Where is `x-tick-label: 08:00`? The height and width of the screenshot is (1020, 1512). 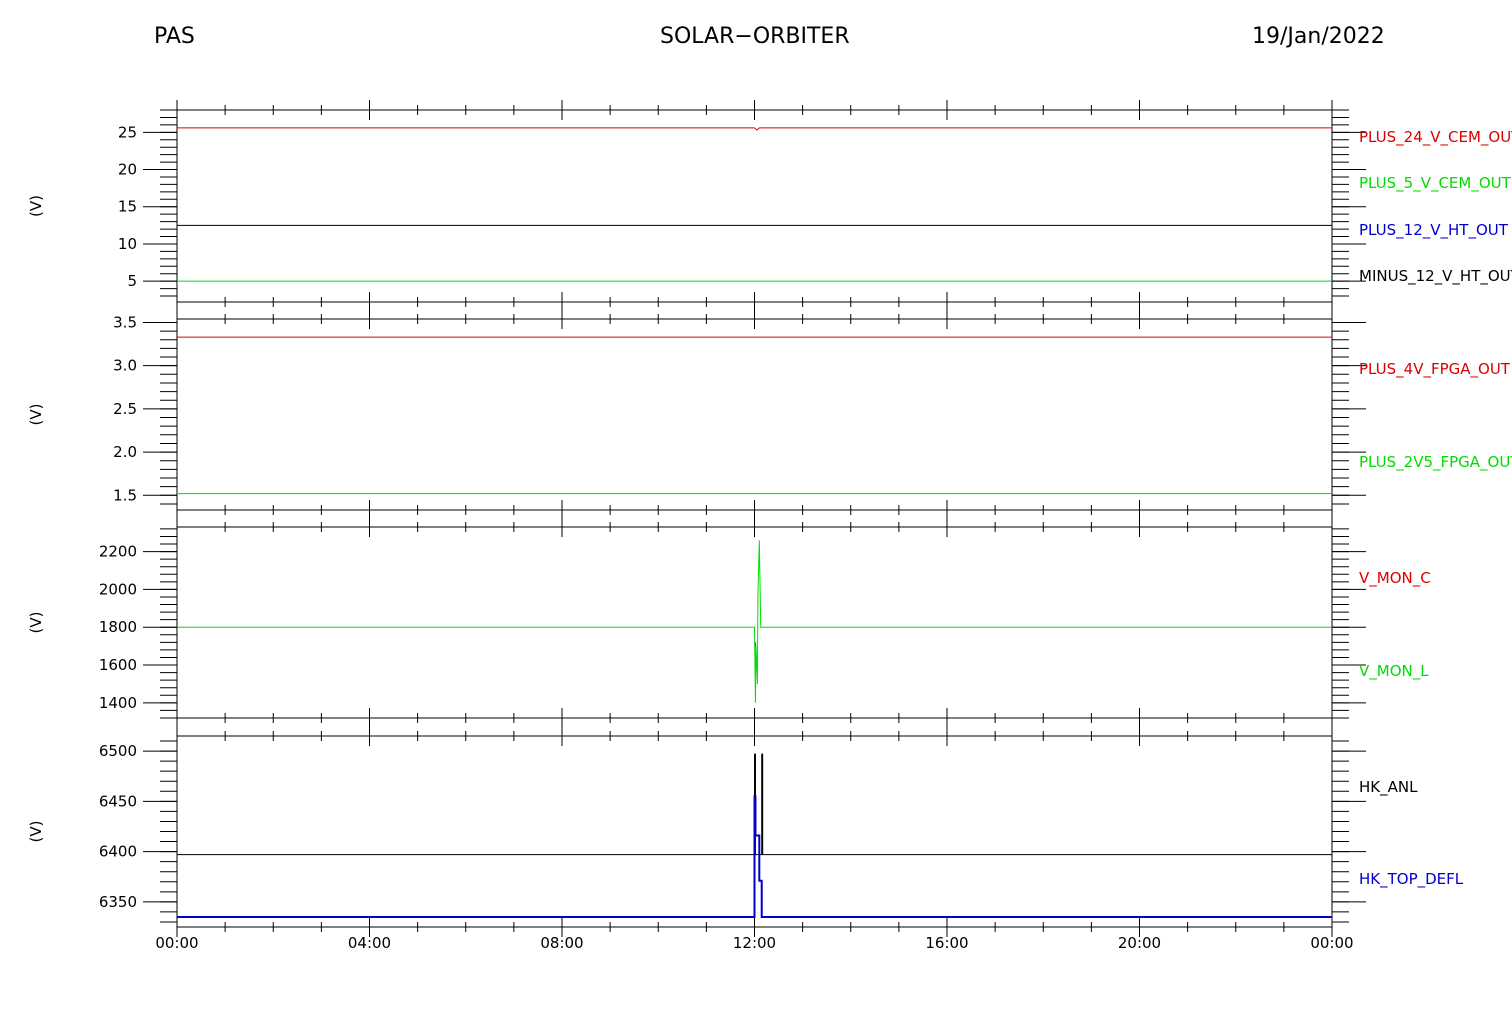
x-tick-label: 08:00 is located at coordinates (561, 943).